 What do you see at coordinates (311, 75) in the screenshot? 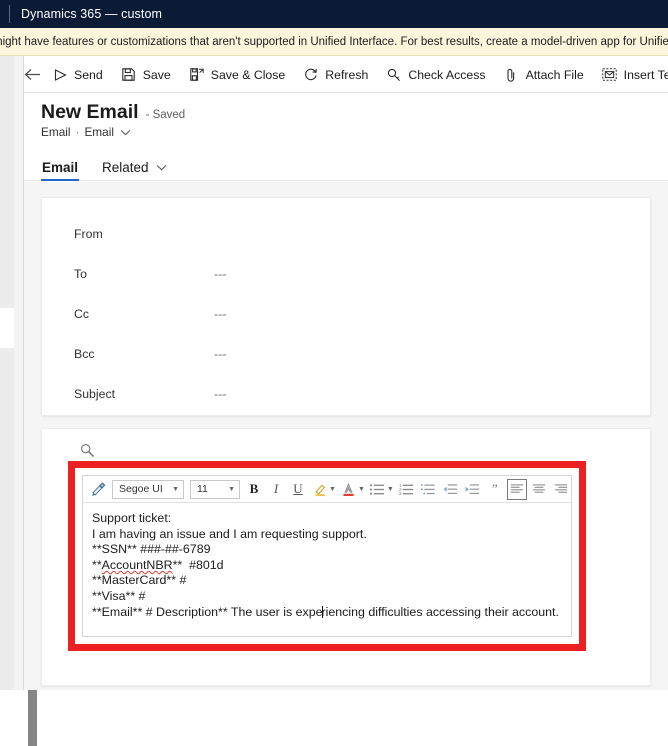
I see `refresh-icon` at bounding box center [311, 75].